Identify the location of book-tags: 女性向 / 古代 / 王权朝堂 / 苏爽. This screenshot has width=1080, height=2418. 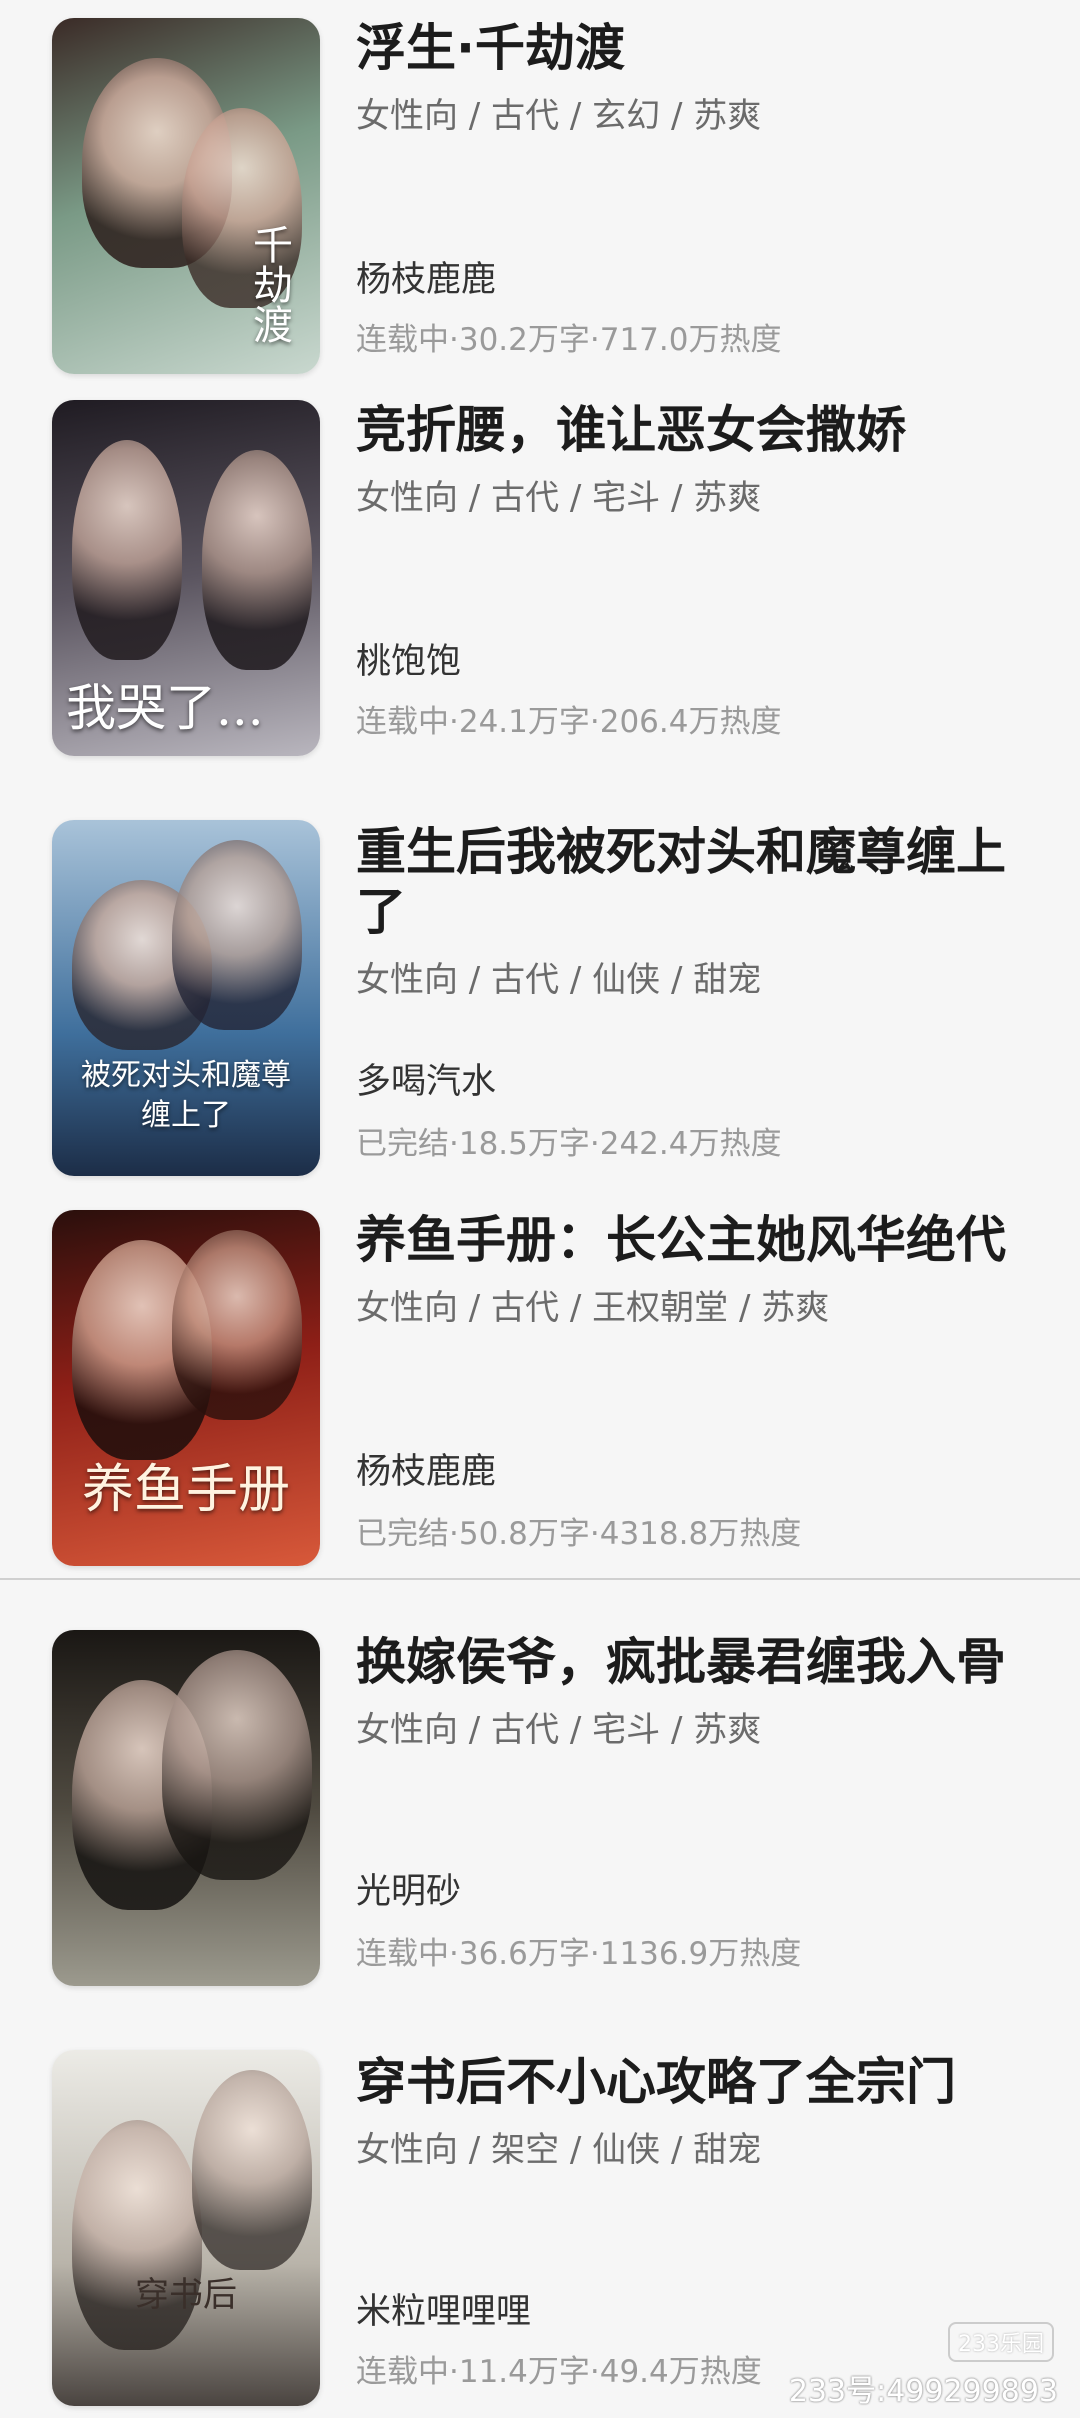
(593, 1308).